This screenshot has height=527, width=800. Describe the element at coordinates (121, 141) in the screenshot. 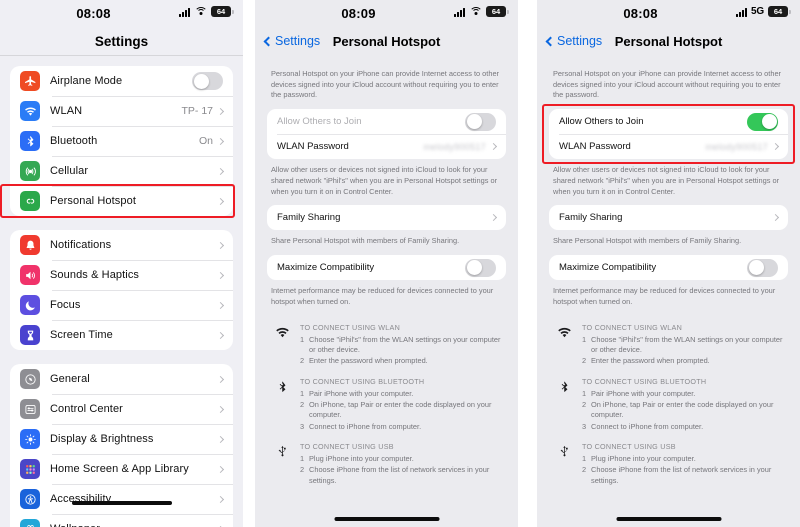

I see `settings-row-bluetooth: Bluetooth On` at that location.